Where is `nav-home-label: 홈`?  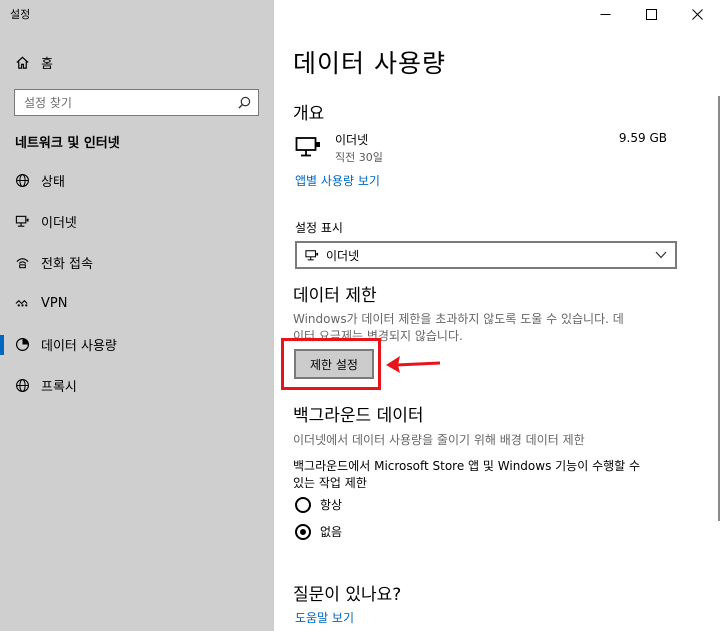 nav-home-label: 홈 is located at coordinates (47, 64).